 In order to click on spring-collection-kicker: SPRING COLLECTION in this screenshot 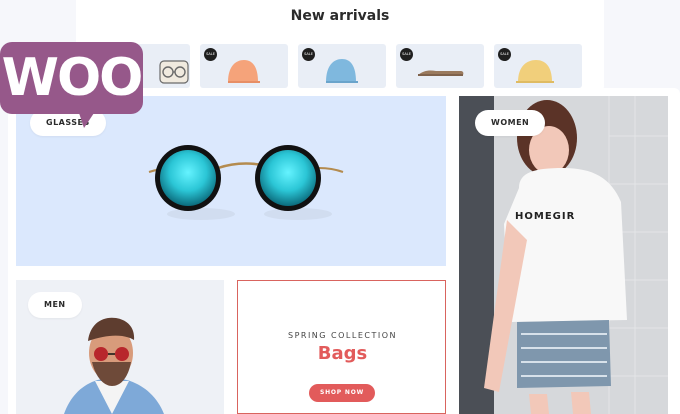, I will do `click(342, 335)`.